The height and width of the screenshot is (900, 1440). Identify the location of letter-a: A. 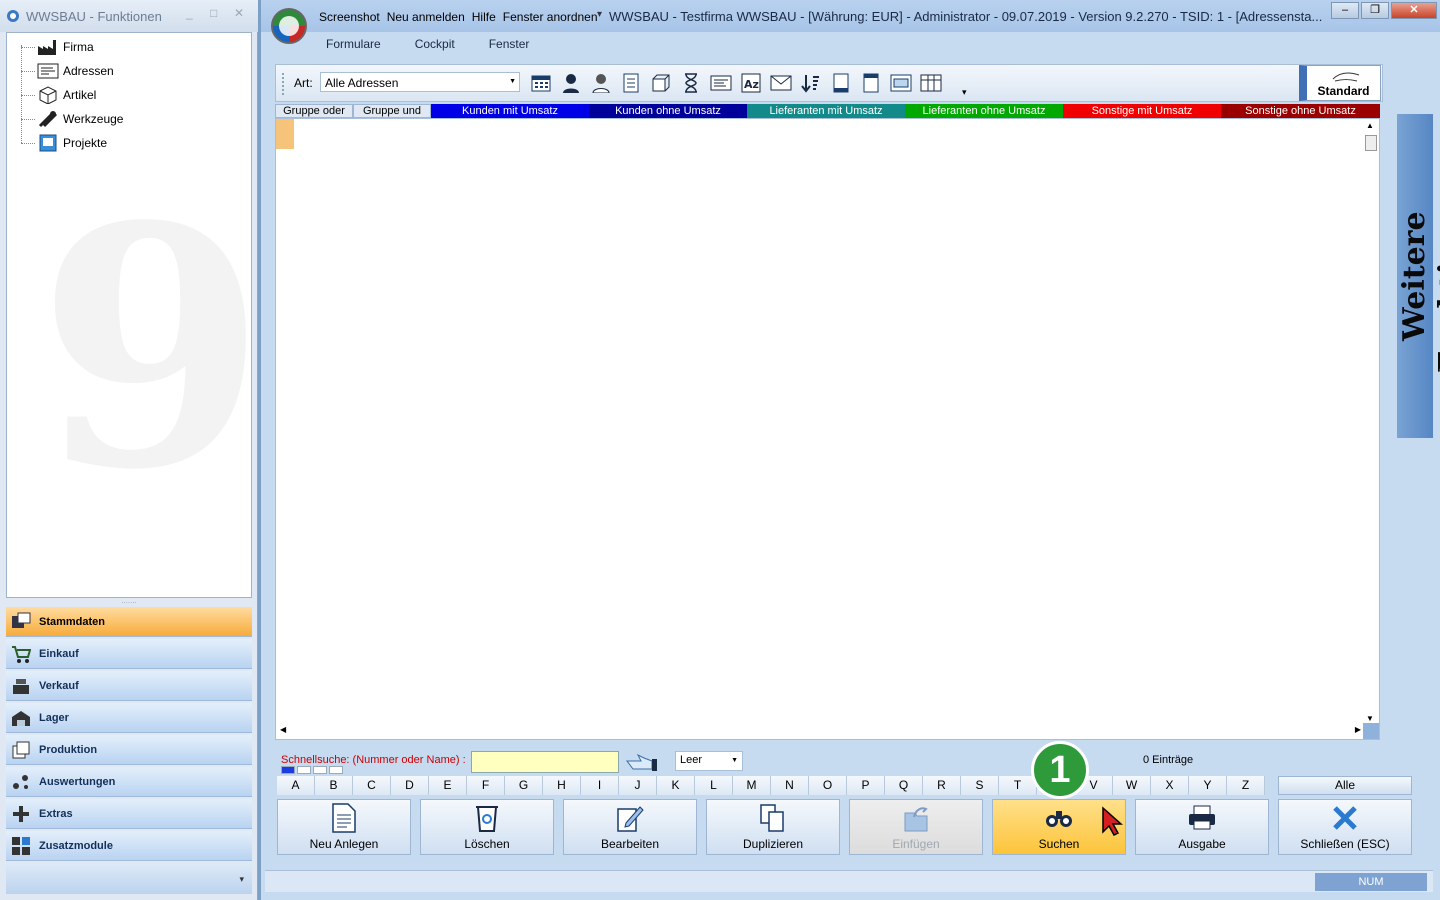
(296, 785).